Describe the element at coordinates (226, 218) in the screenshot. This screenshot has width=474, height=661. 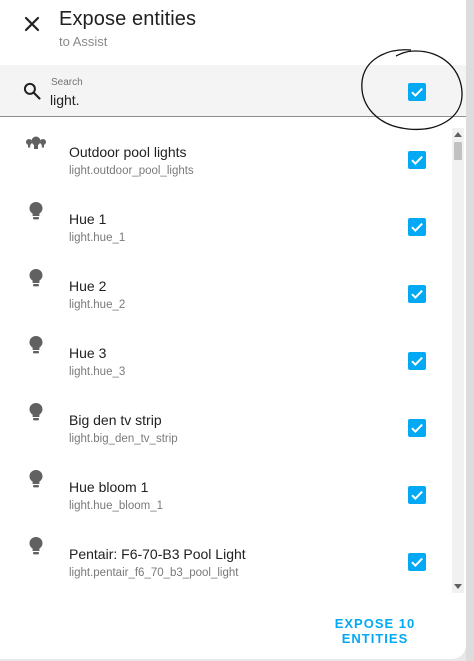
I see `list-item: Hue 1 light.hue_1` at that location.